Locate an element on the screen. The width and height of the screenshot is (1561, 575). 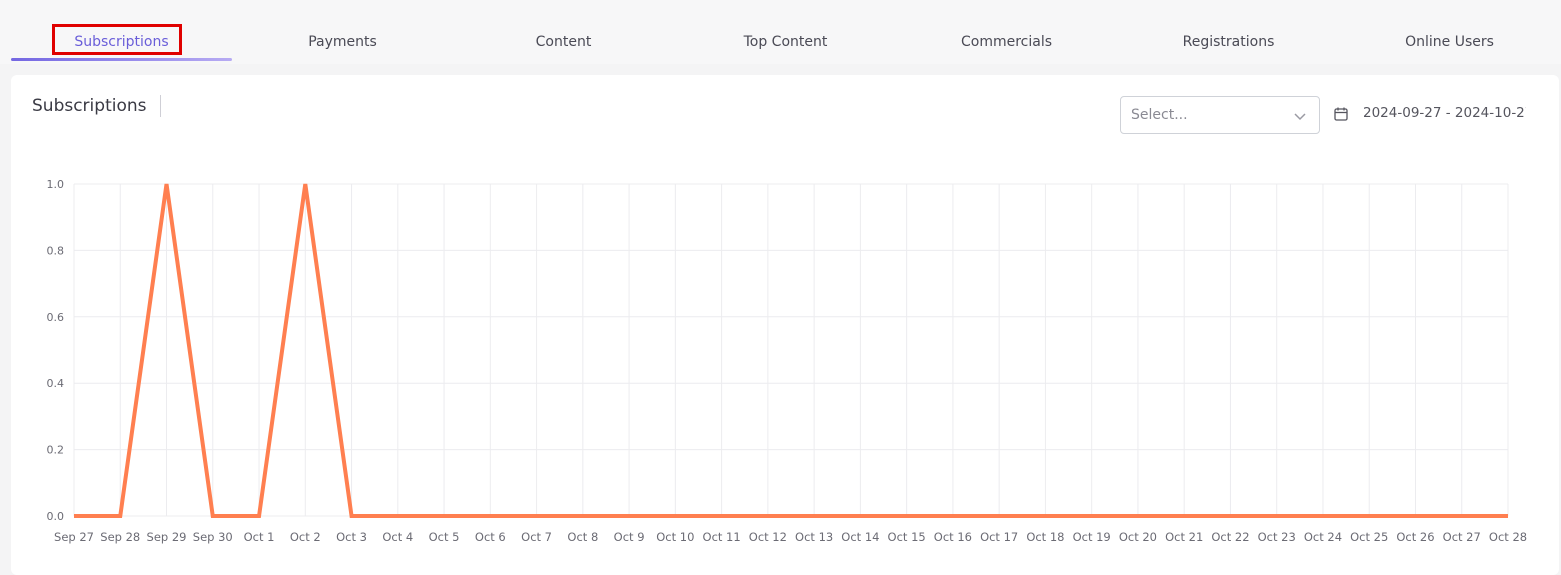
y-tick-label: 0.4 is located at coordinates (56, 383).